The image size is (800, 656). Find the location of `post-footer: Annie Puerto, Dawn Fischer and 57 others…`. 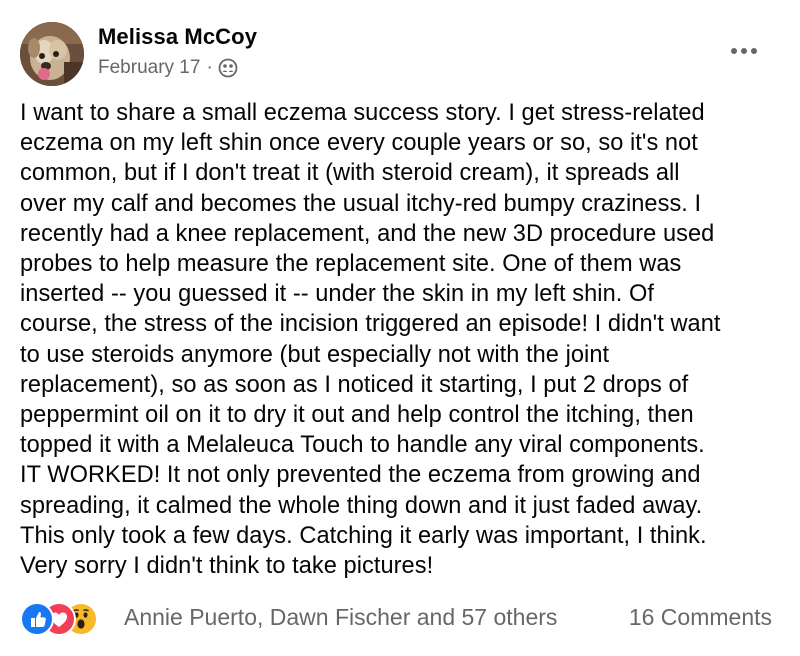

post-footer: Annie Puerto, Dawn Fischer and 57 others… is located at coordinates (400, 618).